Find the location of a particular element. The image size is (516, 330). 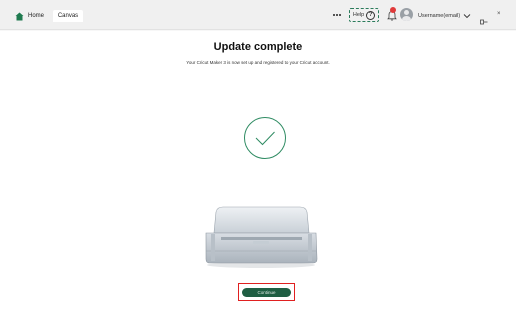

home-icon is located at coordinates (19, 16).